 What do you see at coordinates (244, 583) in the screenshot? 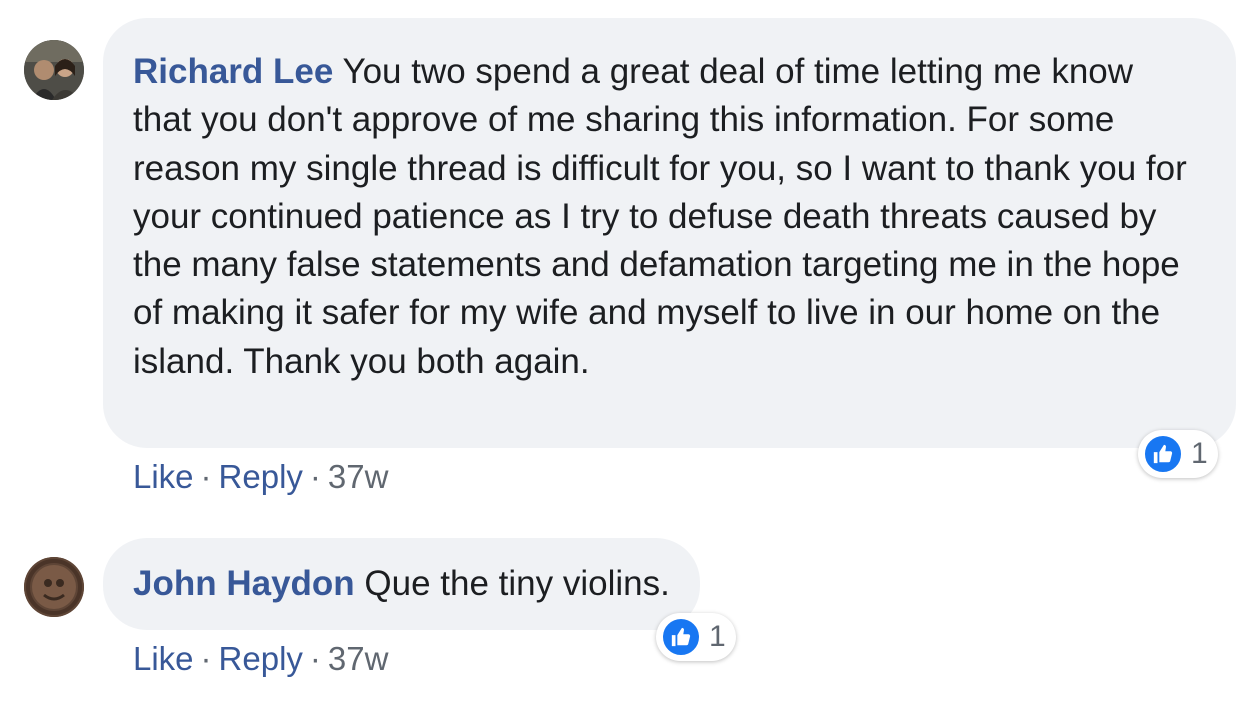
I see `comment-author: John Haydon` at bounding box center [244, 583].